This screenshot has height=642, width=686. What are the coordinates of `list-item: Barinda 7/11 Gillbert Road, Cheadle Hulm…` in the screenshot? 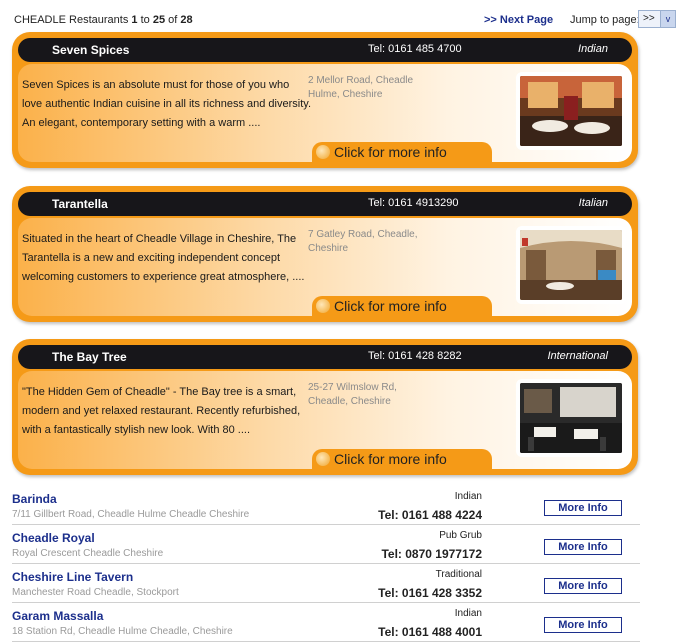 It's located at (326, 505).